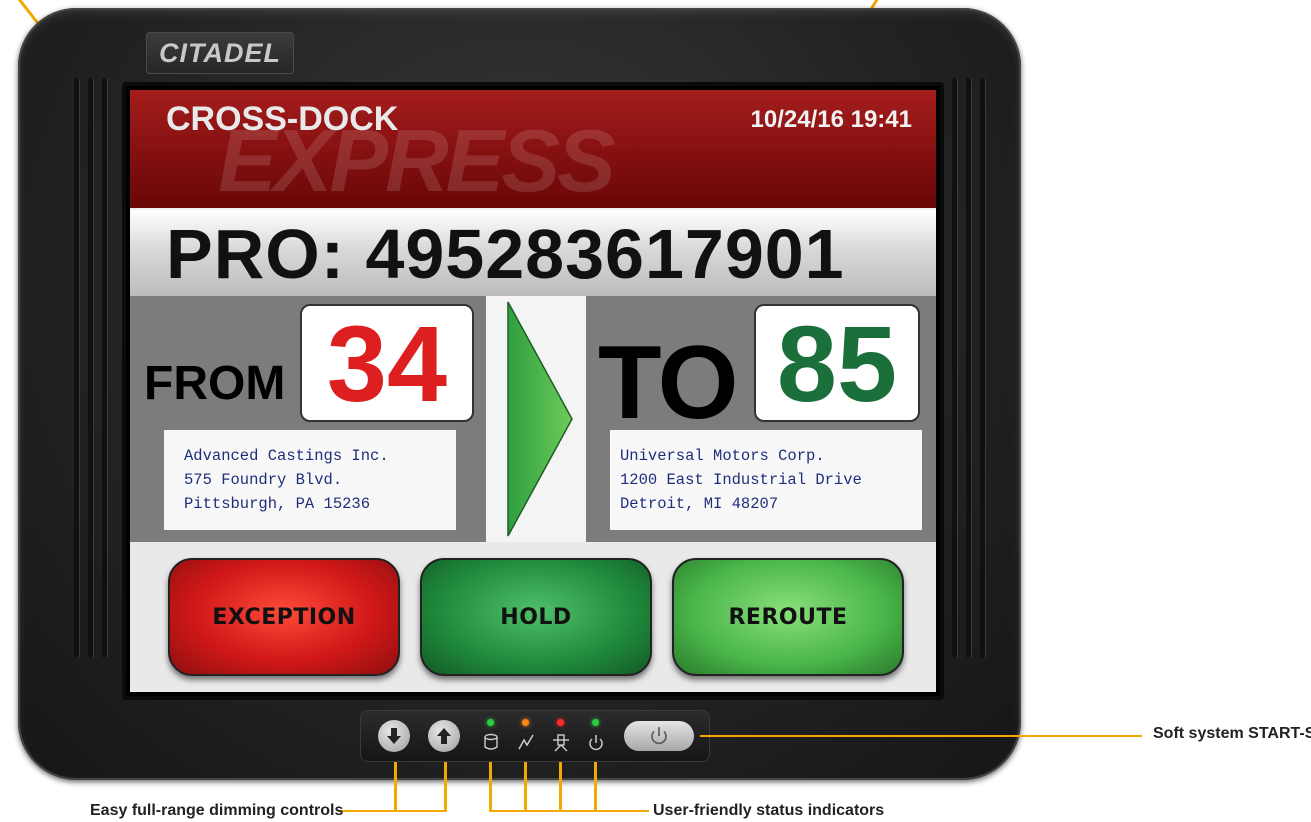 This screenshot has height=822, width=1311. Describe the element at coordinates (741, 480) in the screenshot. I see `address-line: 1200 East Industrial Drive` at that location.